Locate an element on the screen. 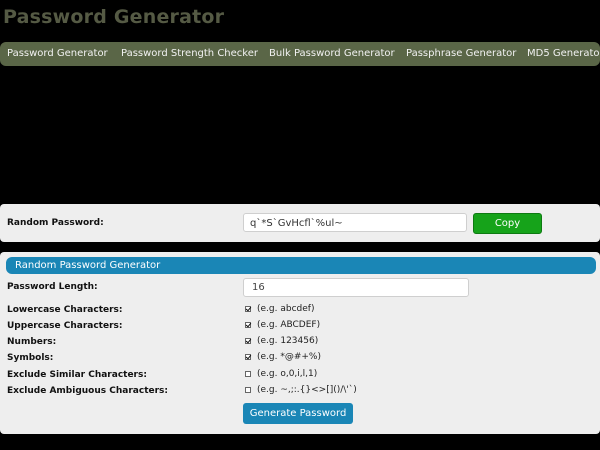 The height and width of the screenshot is (450, 600). symbols-label: Symbols: is located at coordinates (30, 358).